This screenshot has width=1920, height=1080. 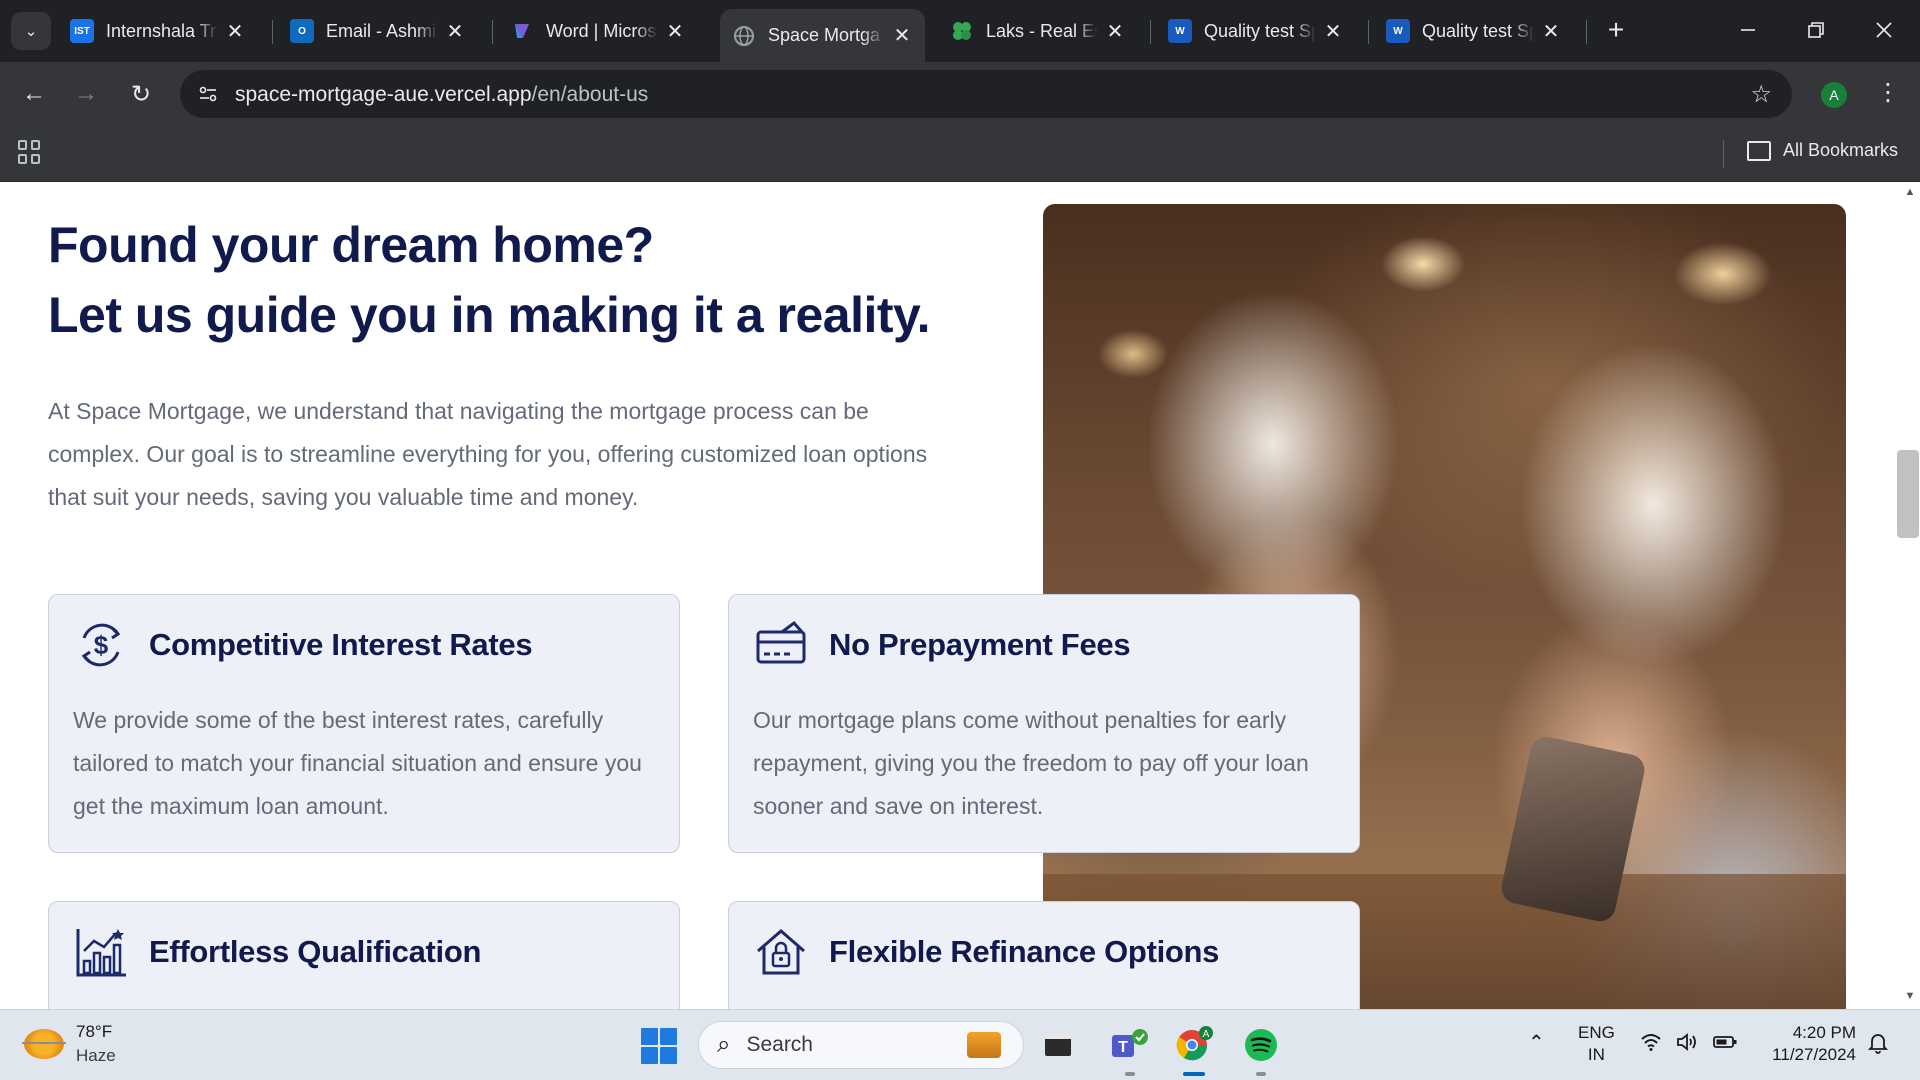 What do you see at coordinates (1834, 95) in the screenshot?
I see `profile-avatar: A` at bounding box center [1834, 95].